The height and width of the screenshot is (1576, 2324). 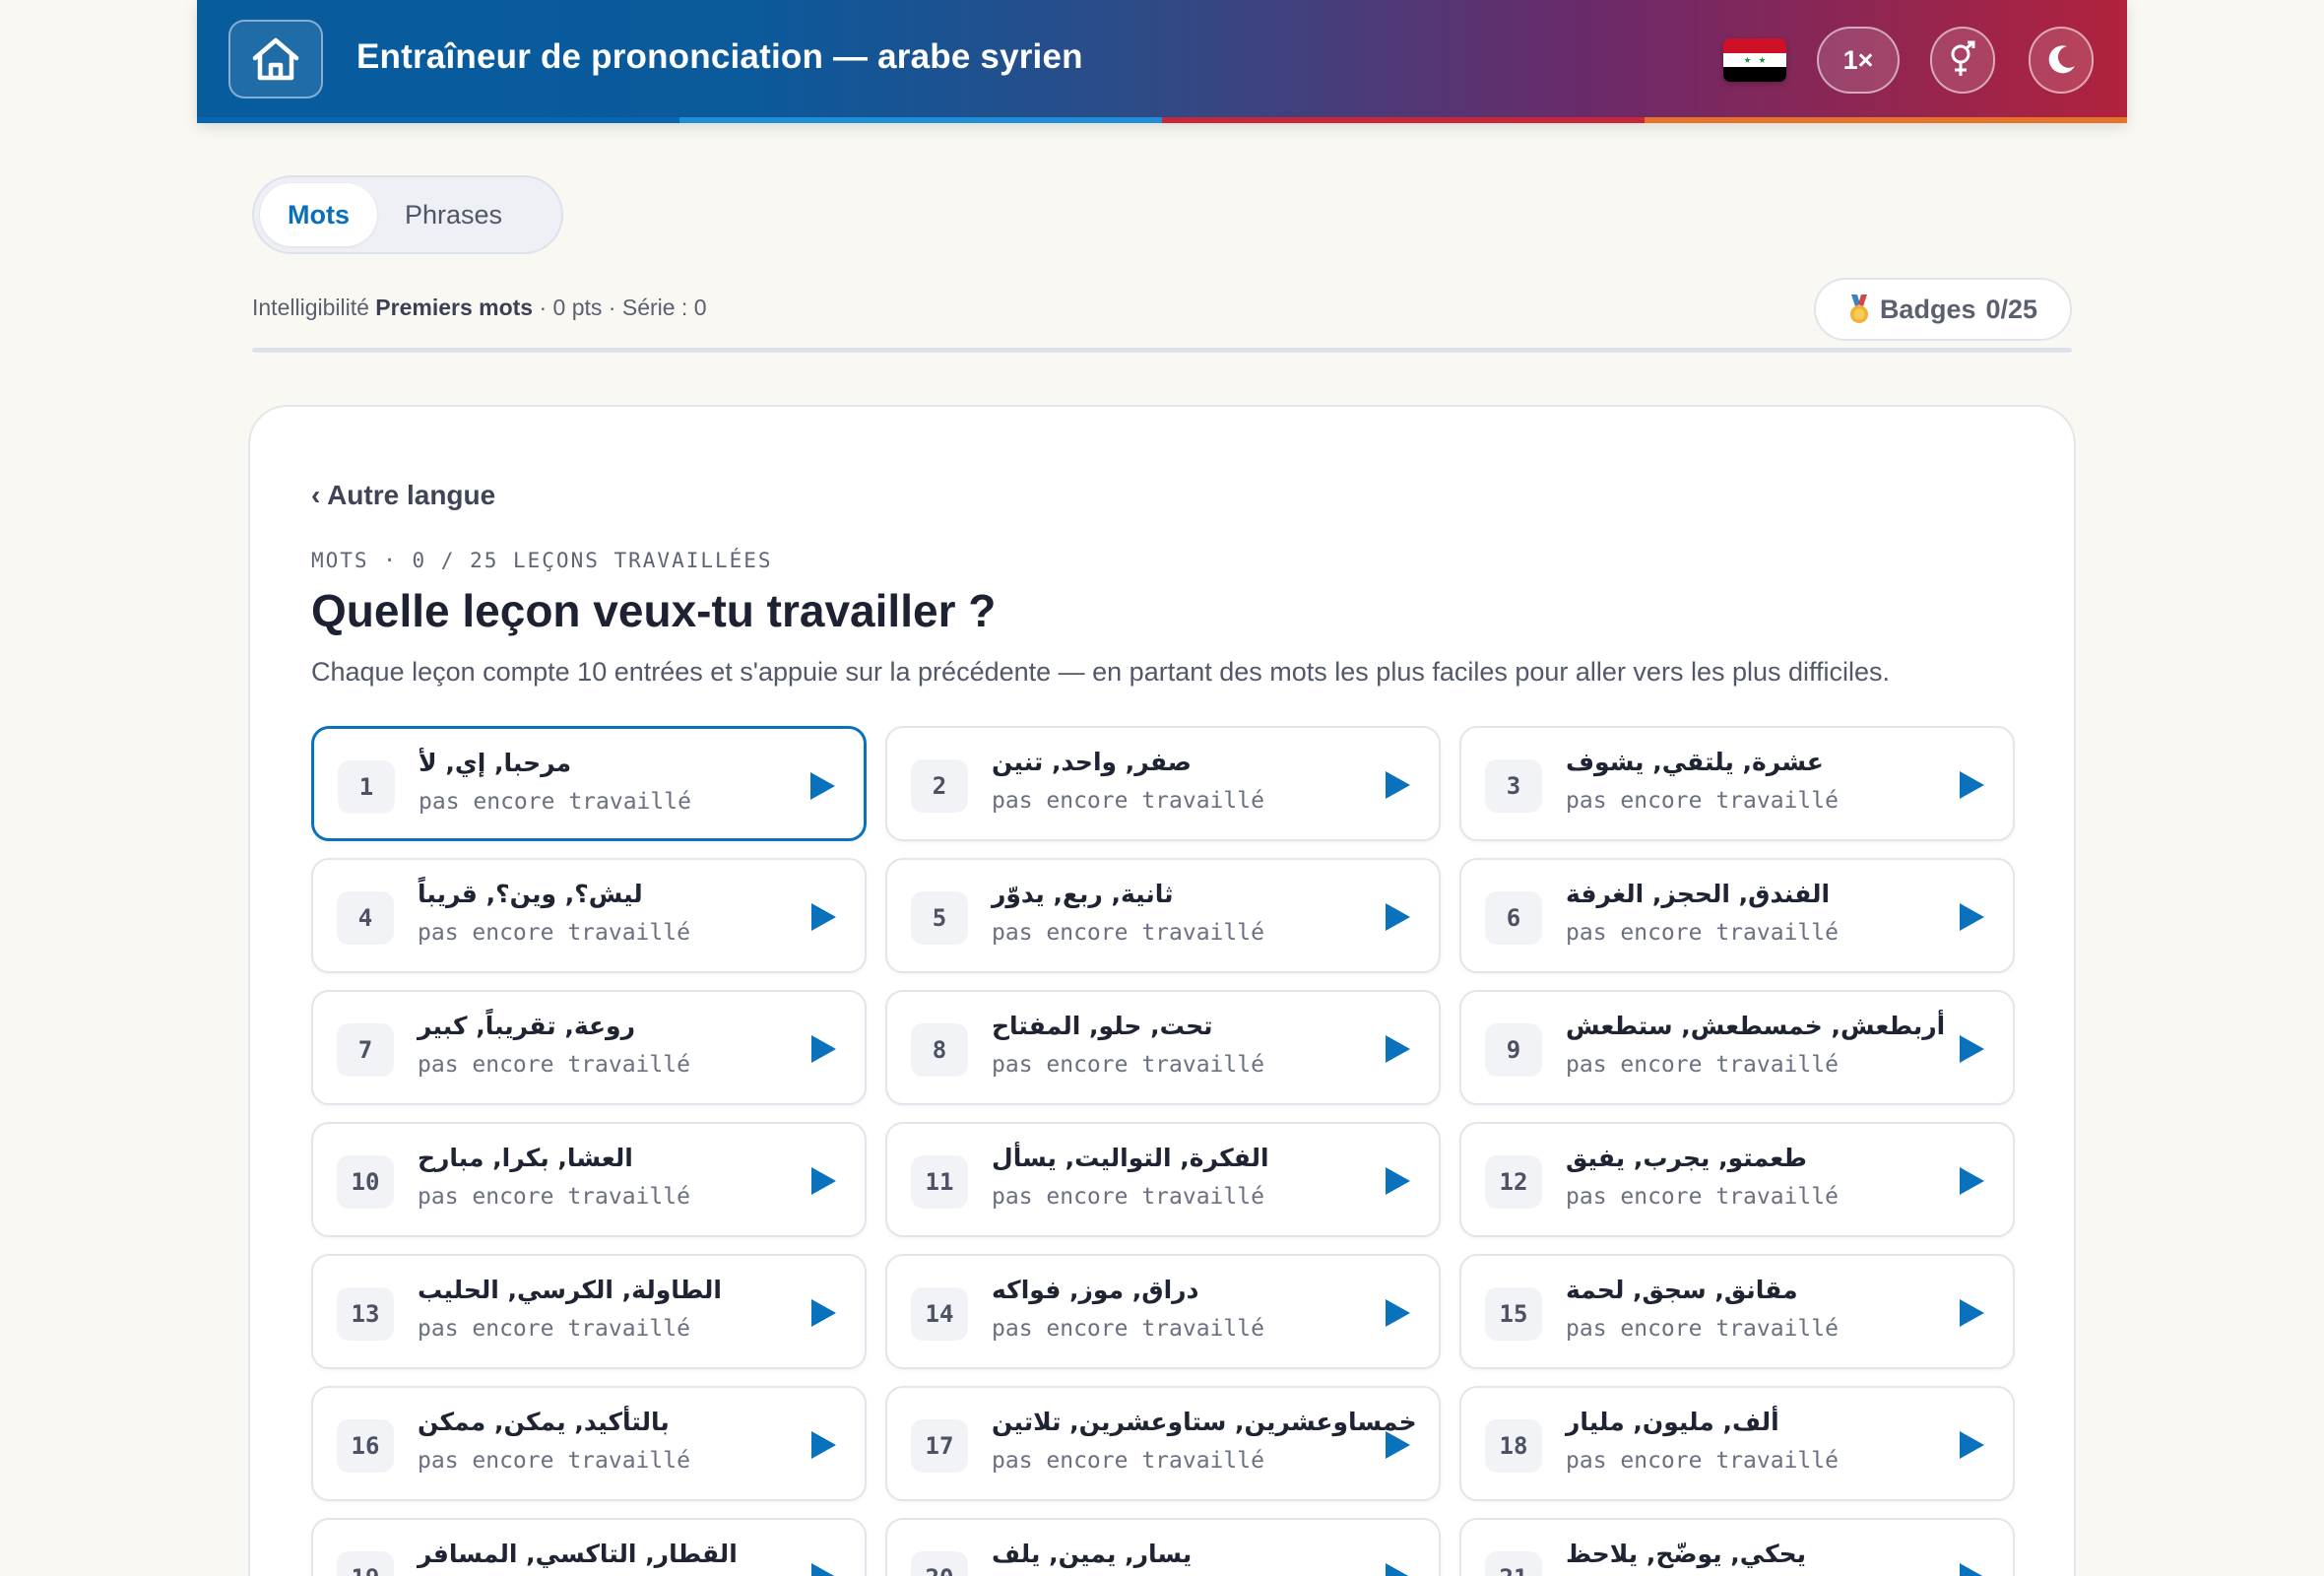 I want to click on lesson-words: صفر, واحد, تنين, so click(x=1092, y=762).